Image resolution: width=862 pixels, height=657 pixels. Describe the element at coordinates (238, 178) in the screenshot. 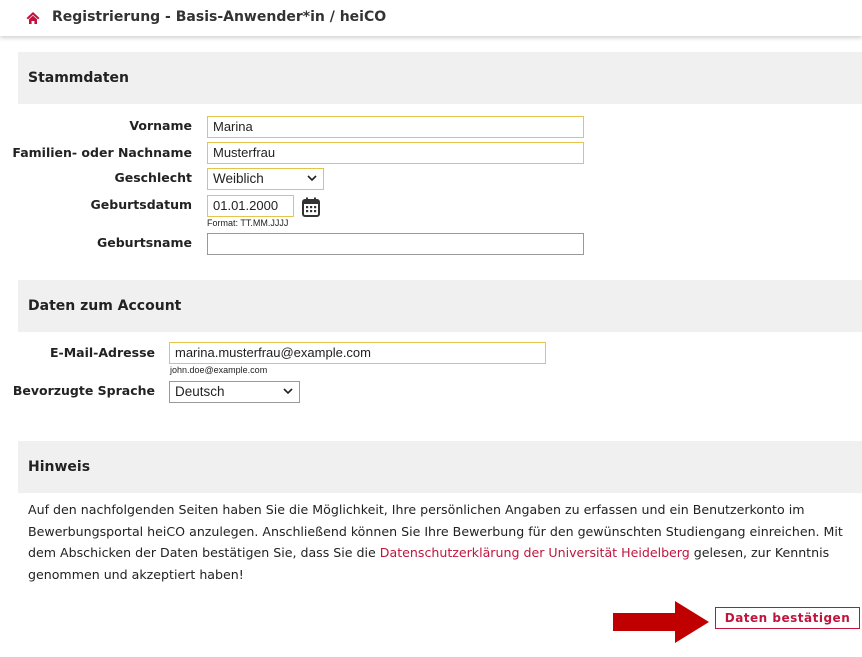

I see `geschlecht-selected-value: Weiblich` at that location.